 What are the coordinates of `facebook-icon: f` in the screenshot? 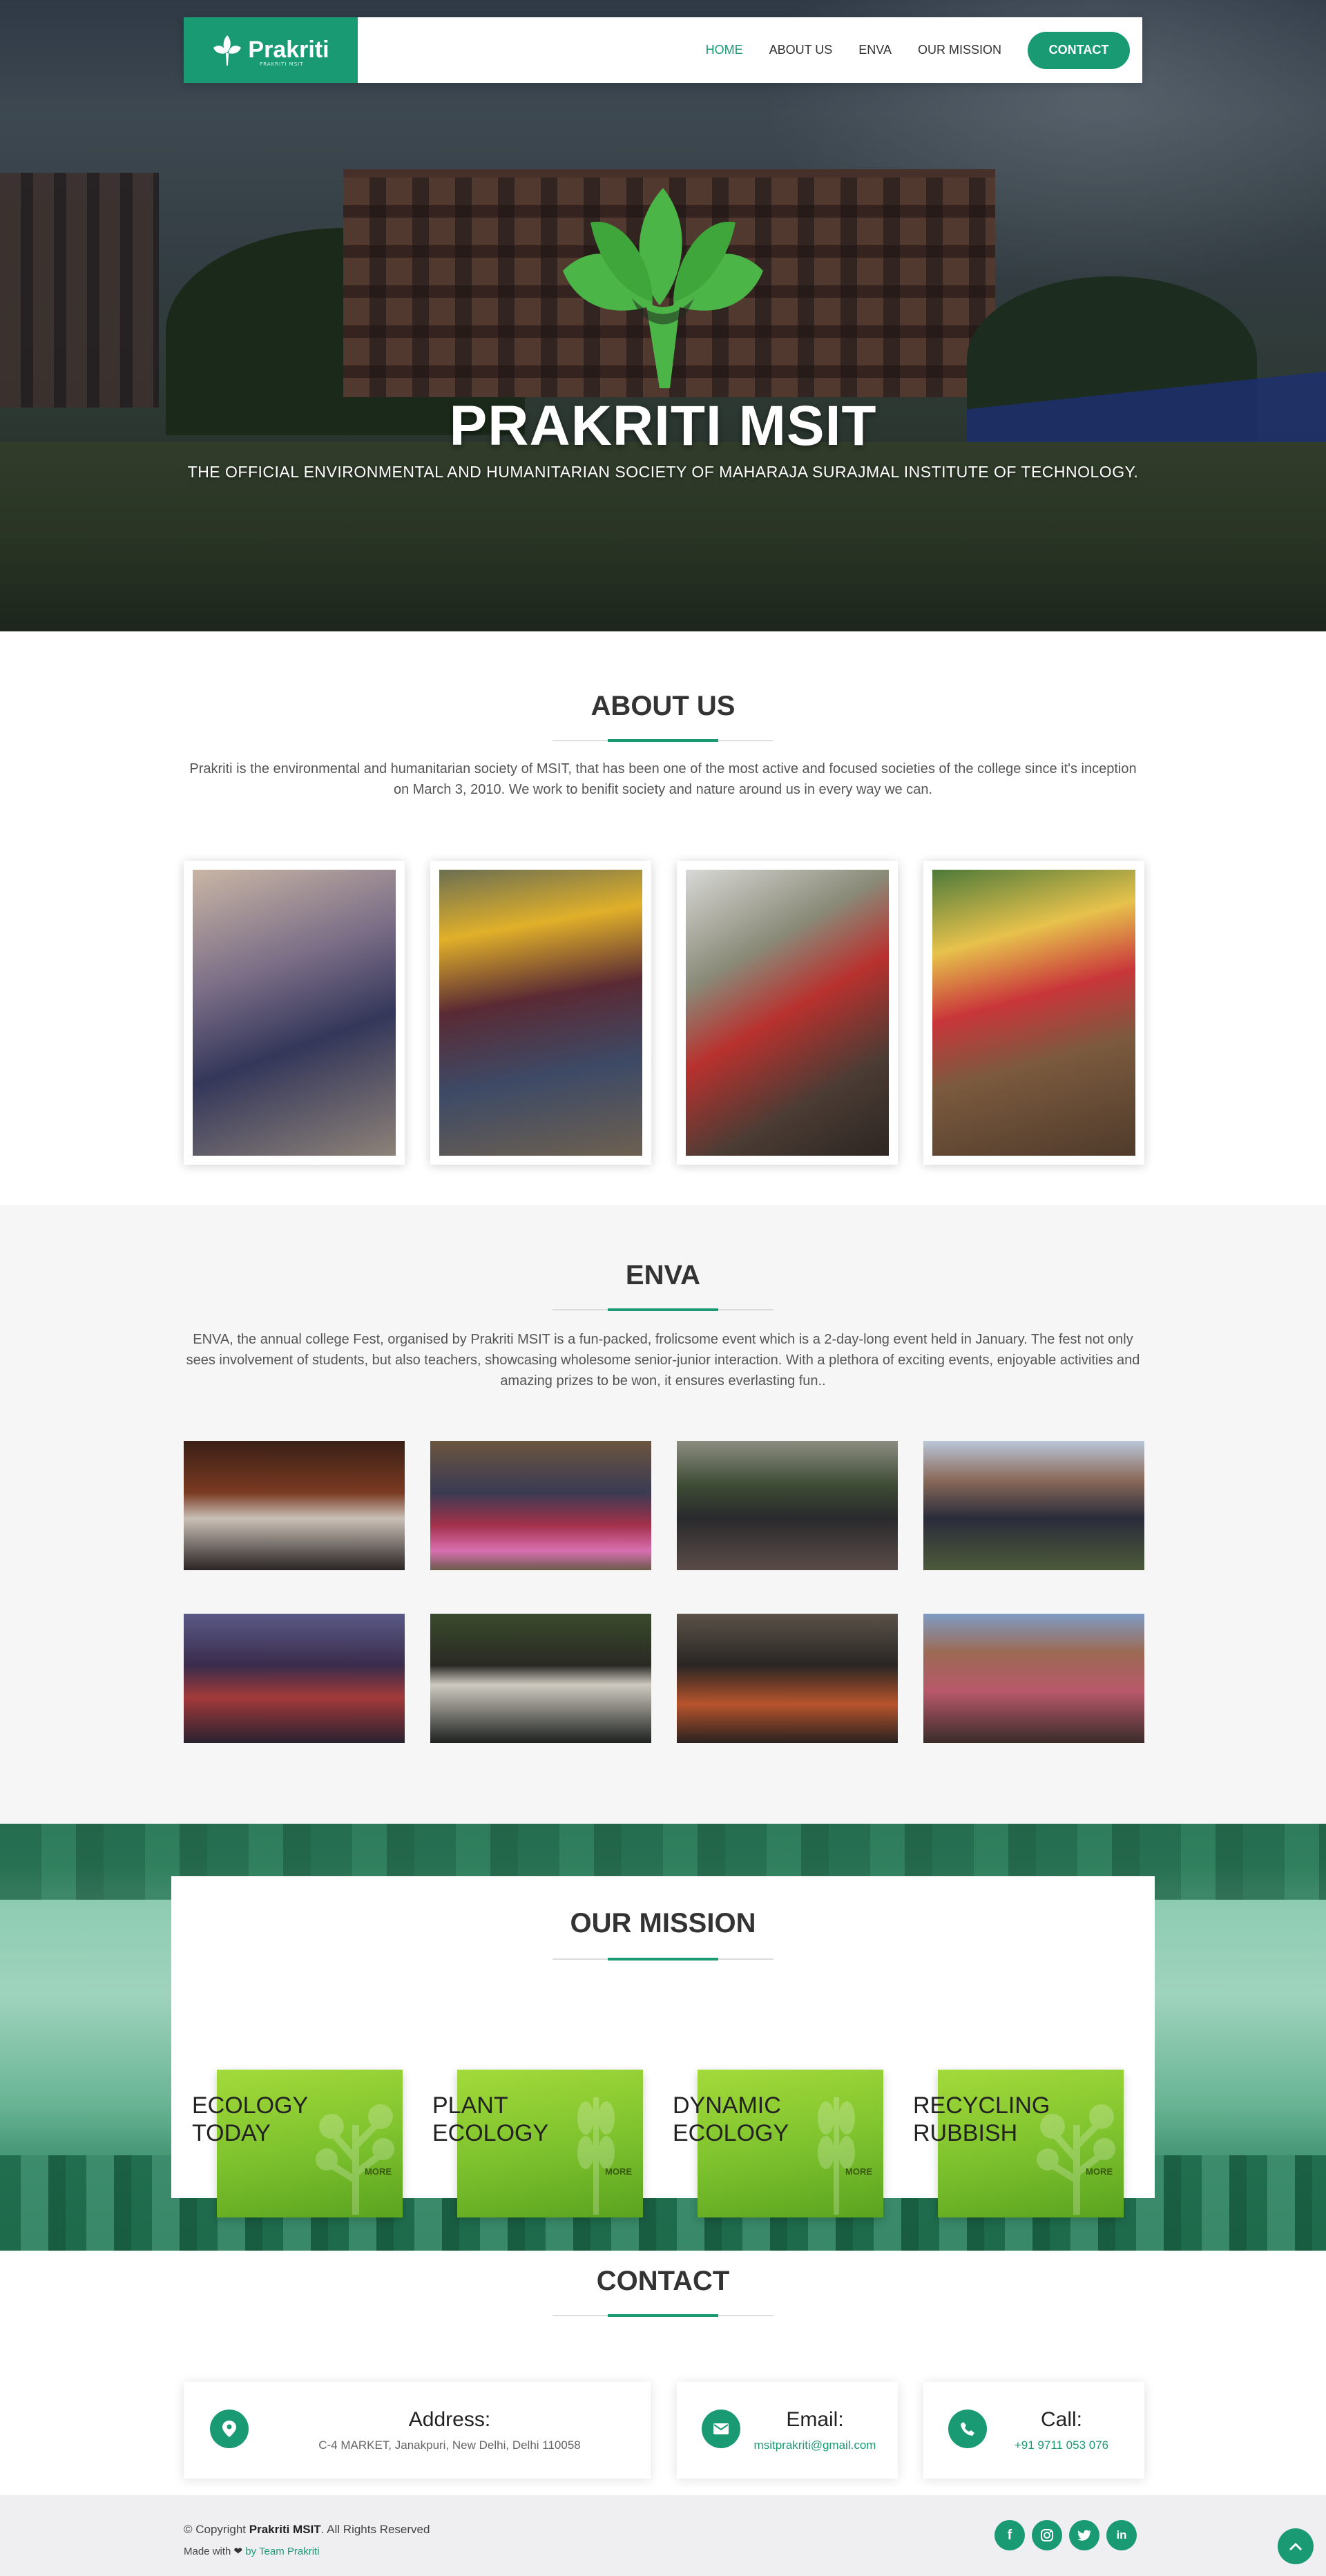 It's located at (1010, 2535).